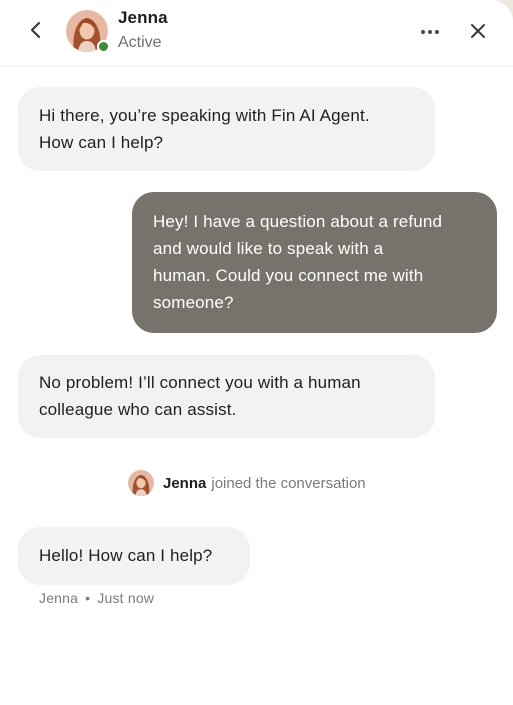 The image size is (513, 705). Describe the element at coordinates (103, 46) in the screenshot. I see `online-status-dot` at that location.